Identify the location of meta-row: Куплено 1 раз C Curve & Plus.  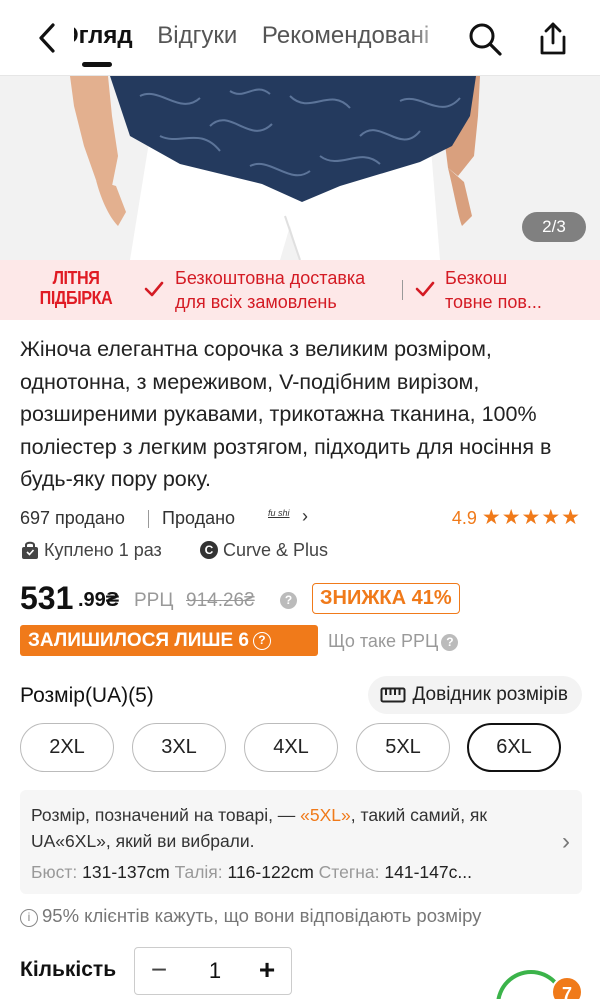
(300, 551).